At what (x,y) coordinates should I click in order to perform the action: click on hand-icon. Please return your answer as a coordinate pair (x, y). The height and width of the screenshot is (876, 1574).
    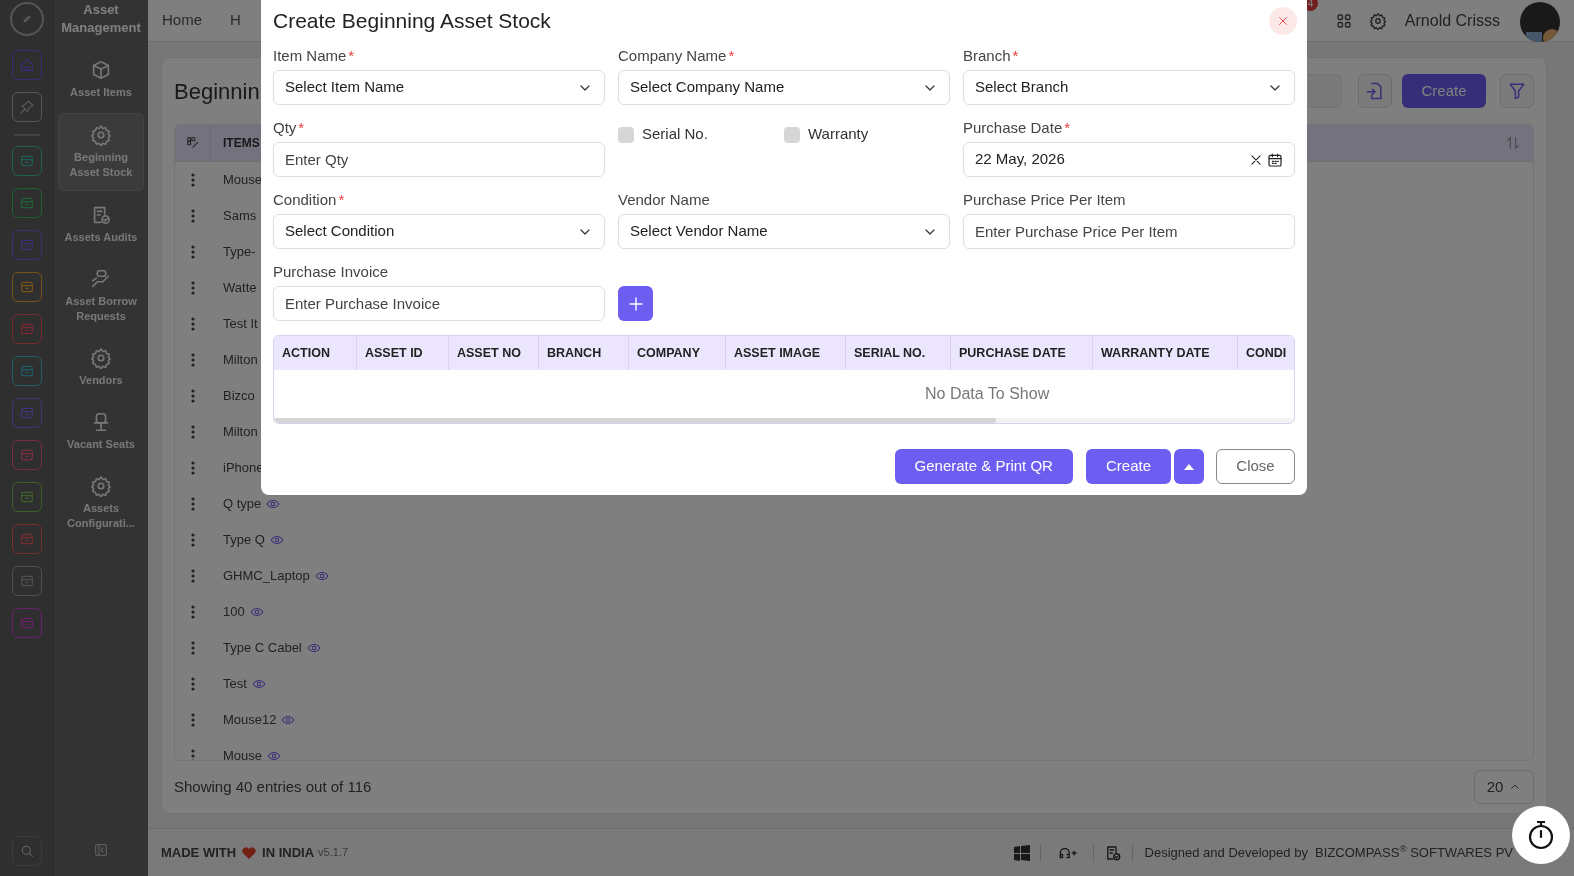
    Looking at the image, I should click on (101, 279).